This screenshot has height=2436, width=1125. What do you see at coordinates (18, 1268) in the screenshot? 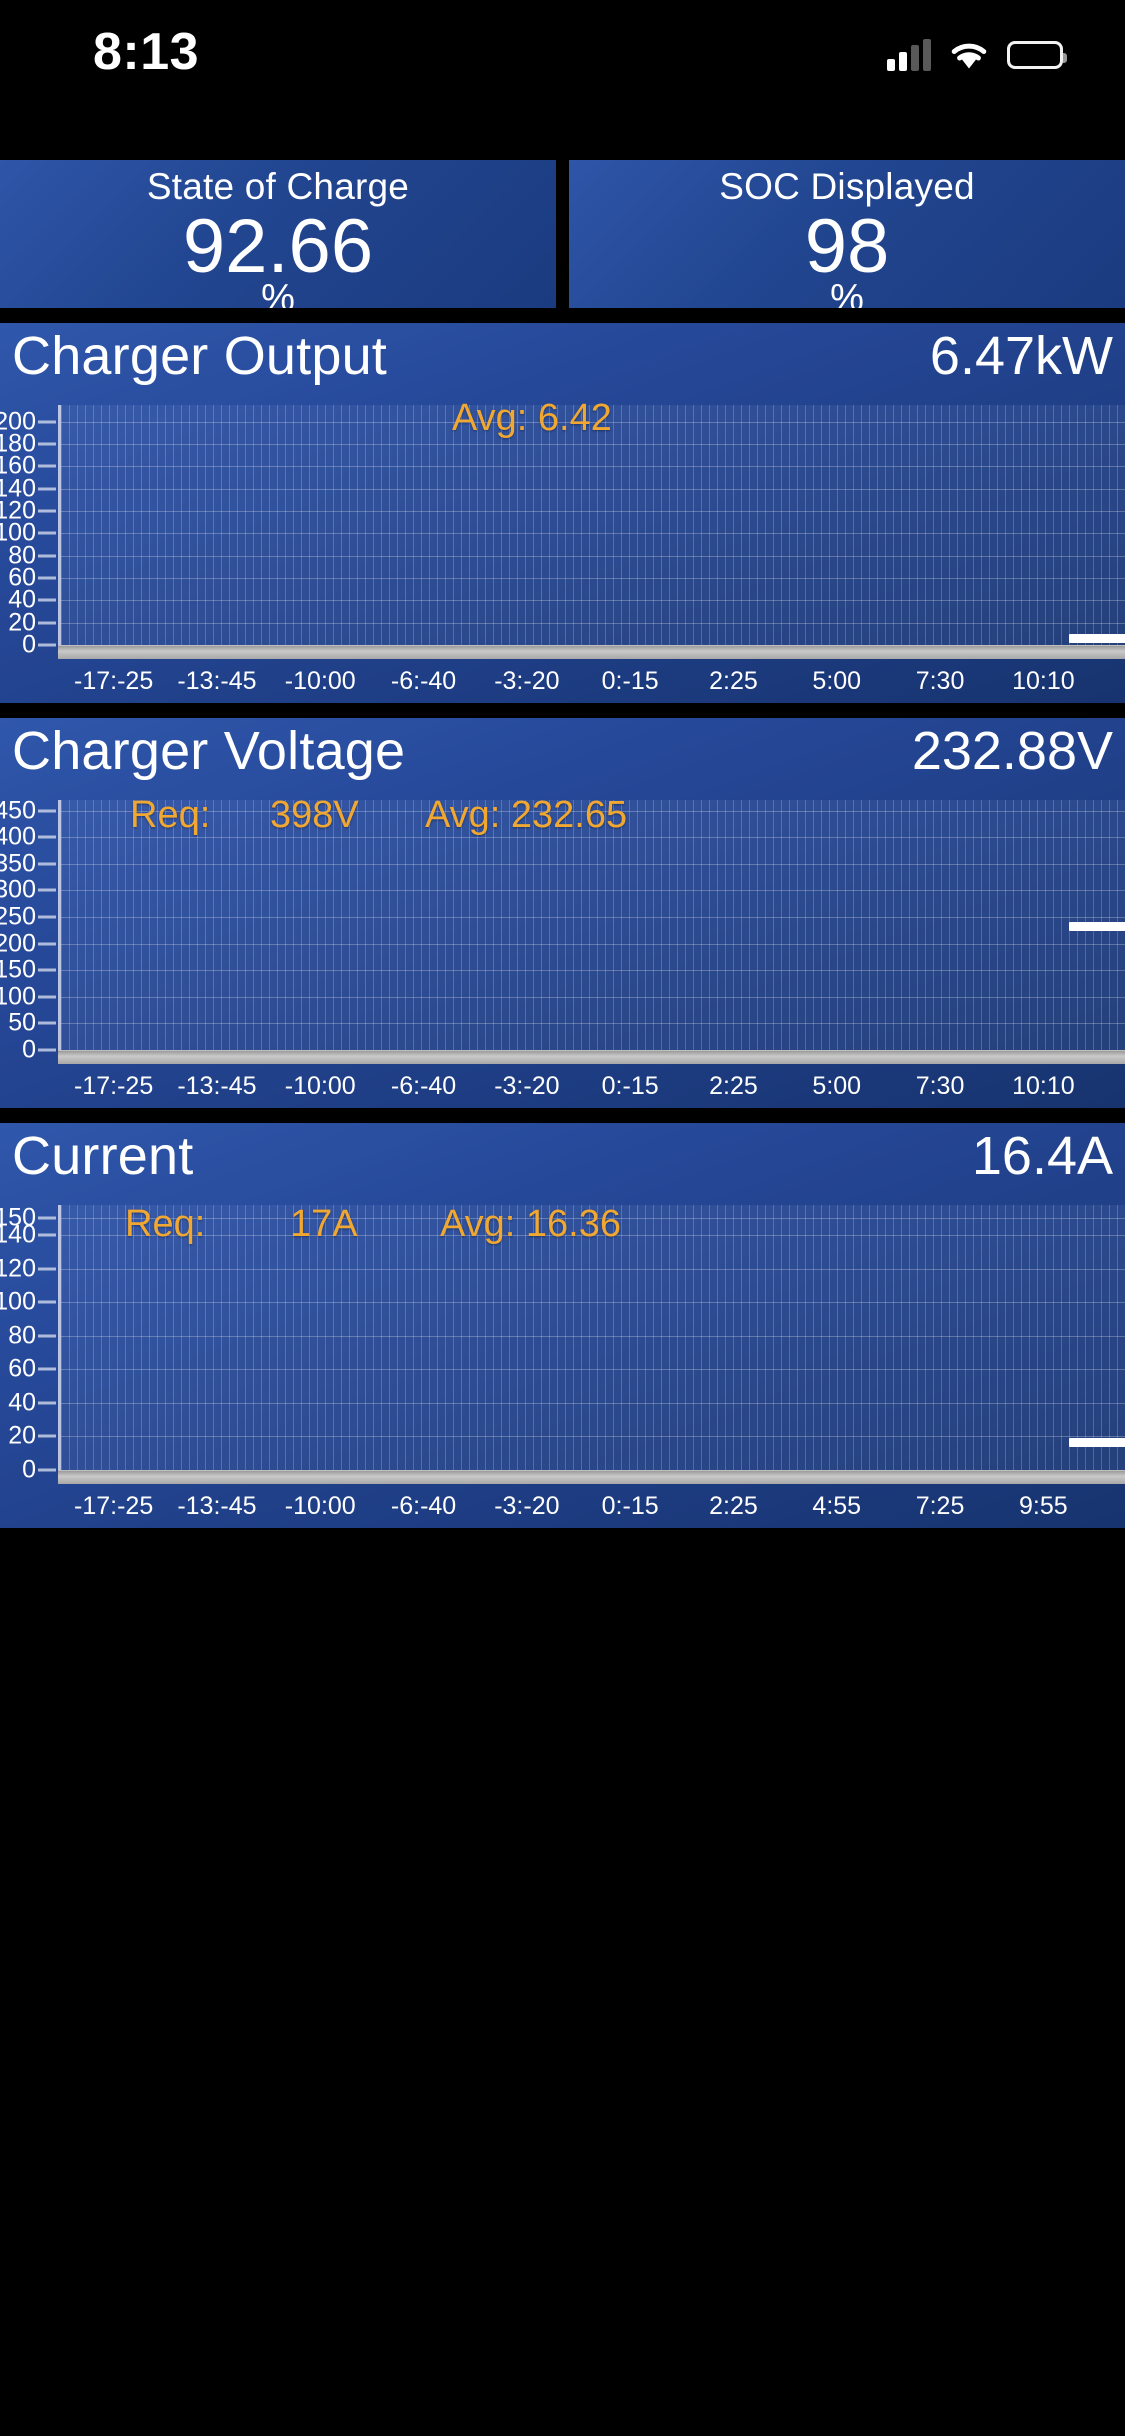
I see `chart-y-tick-label: 120` at bounding box center [18, 1268].